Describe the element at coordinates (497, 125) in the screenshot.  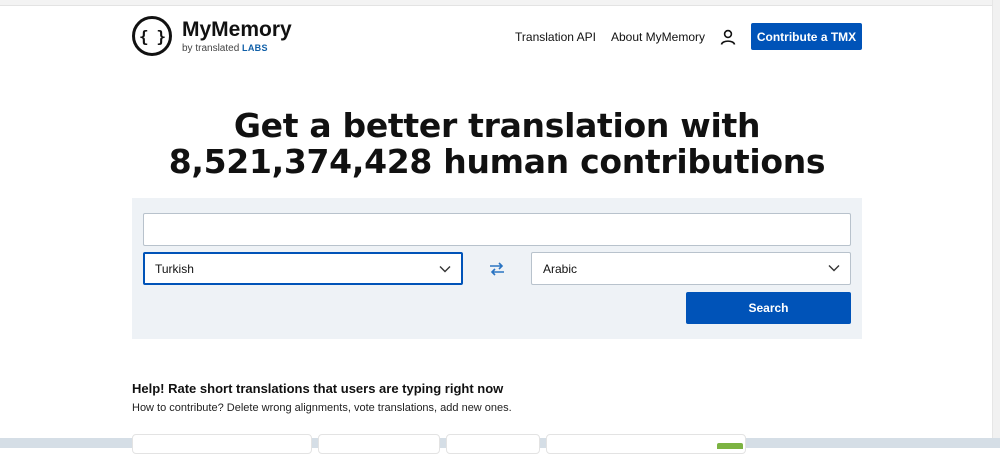
I see `title-line-1: Get a better translation with` at that location.